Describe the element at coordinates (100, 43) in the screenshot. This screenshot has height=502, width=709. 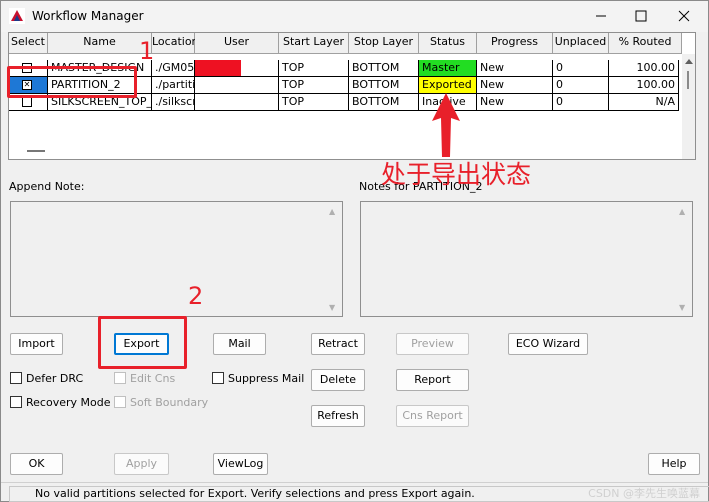
I see `col-header-name: Name` at that location.